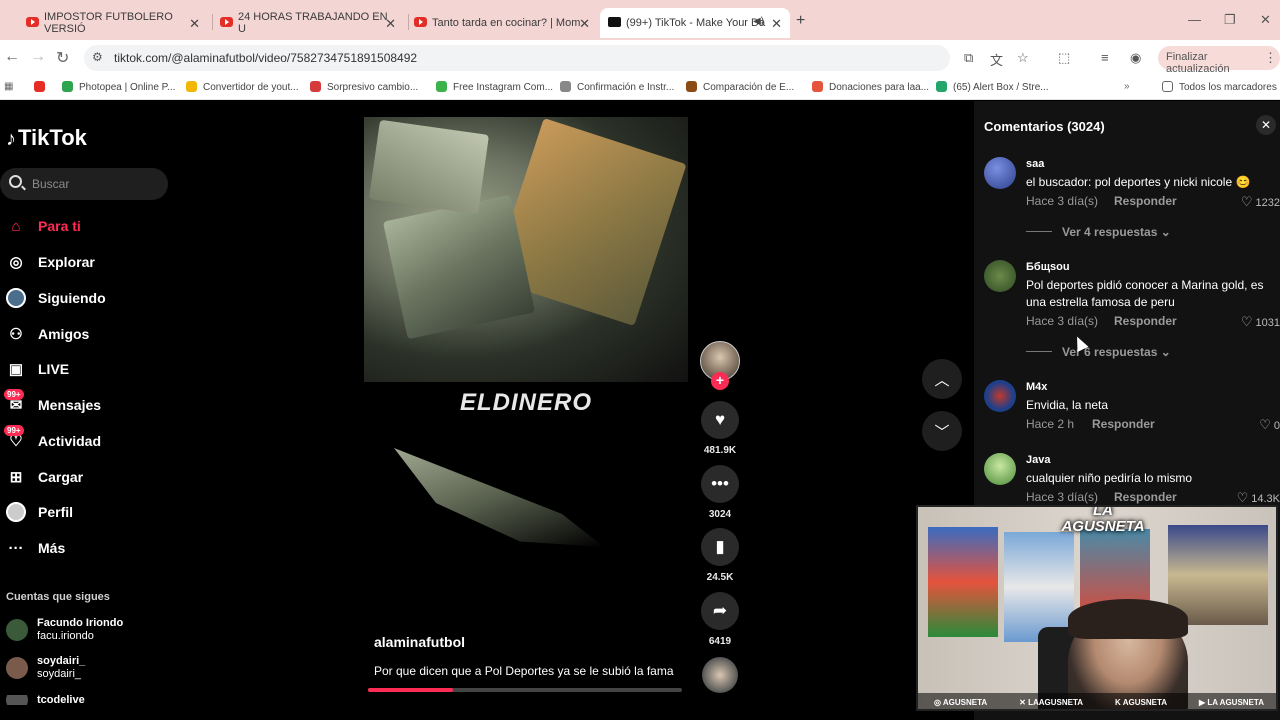 This screenshot has width=1280, height=720. Describe the element at coordinates (1105, 57) in the screenshot. I see `media-icon: ≡` at that location.